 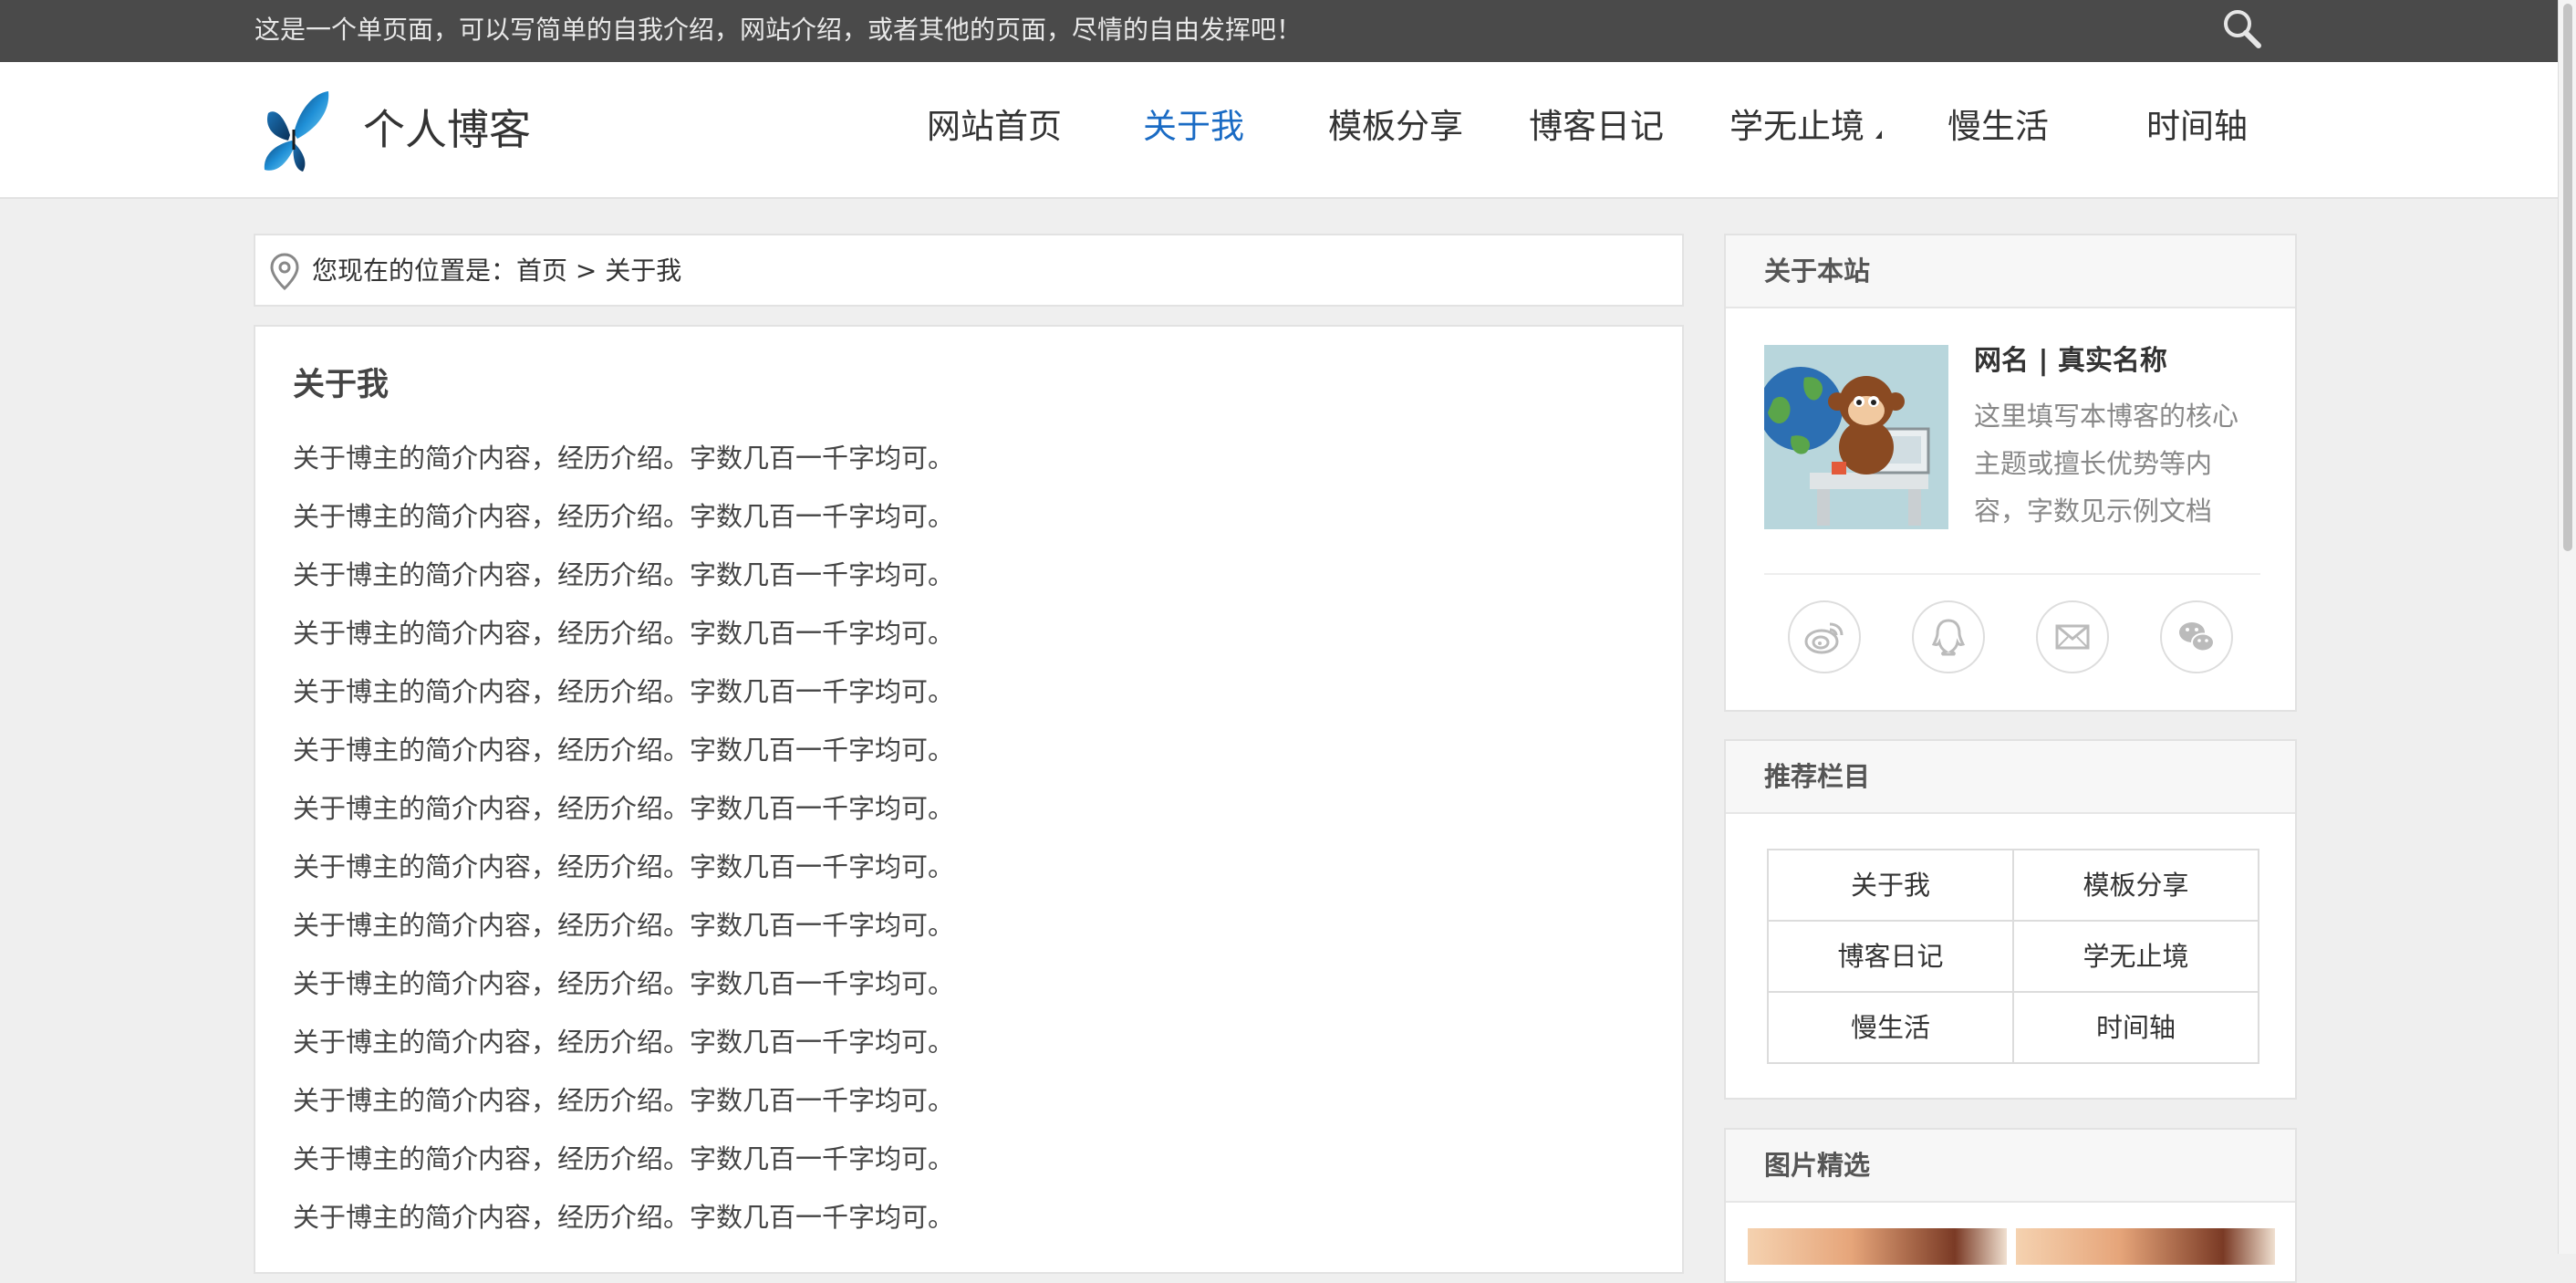 I want to click on site-header: 个人博客 网站首页 关于我 模板分享 博客日记 学无止境 慢生活 时间轴, so click(x=1279, y=130).